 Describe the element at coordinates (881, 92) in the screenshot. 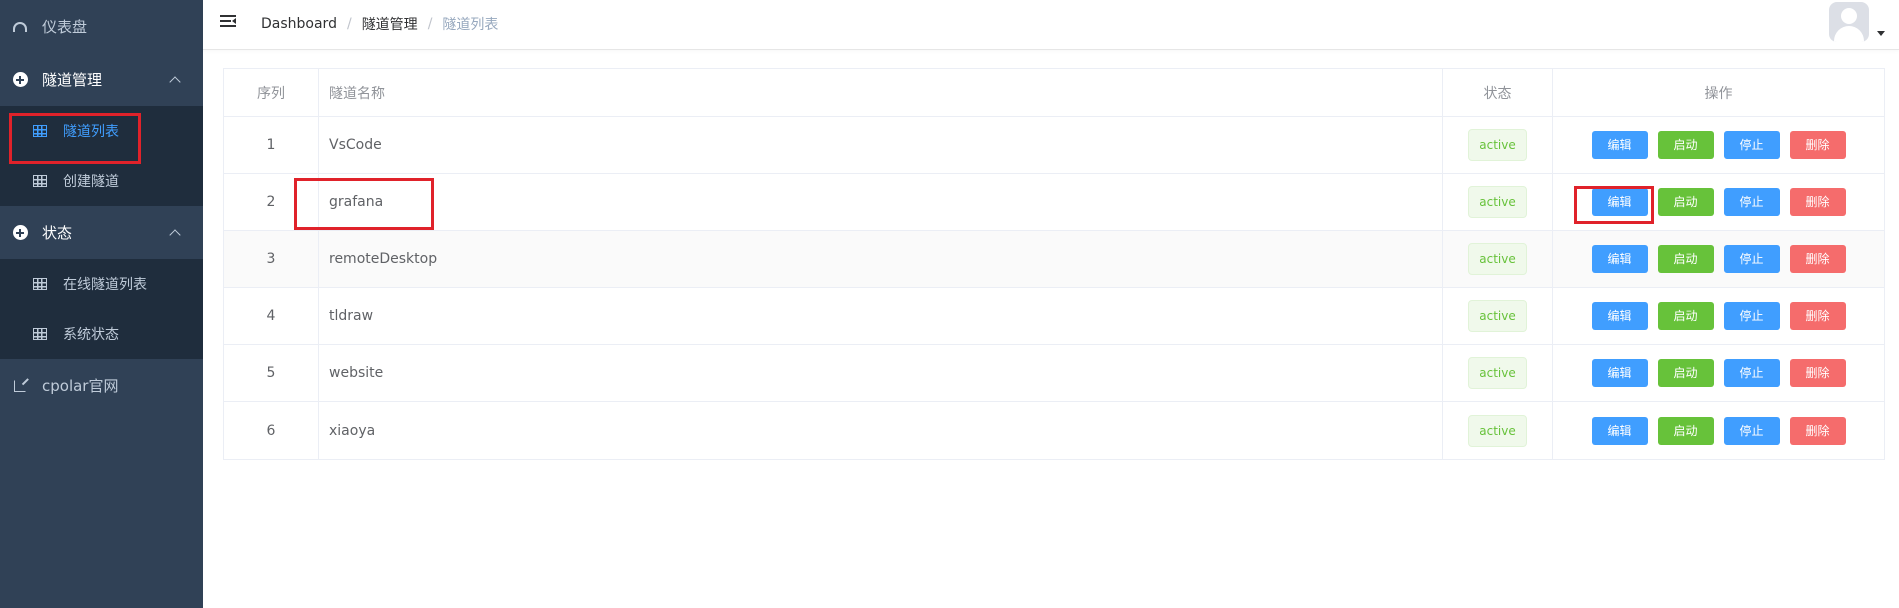

I see `column-header-name: 隧道名称` at that location.